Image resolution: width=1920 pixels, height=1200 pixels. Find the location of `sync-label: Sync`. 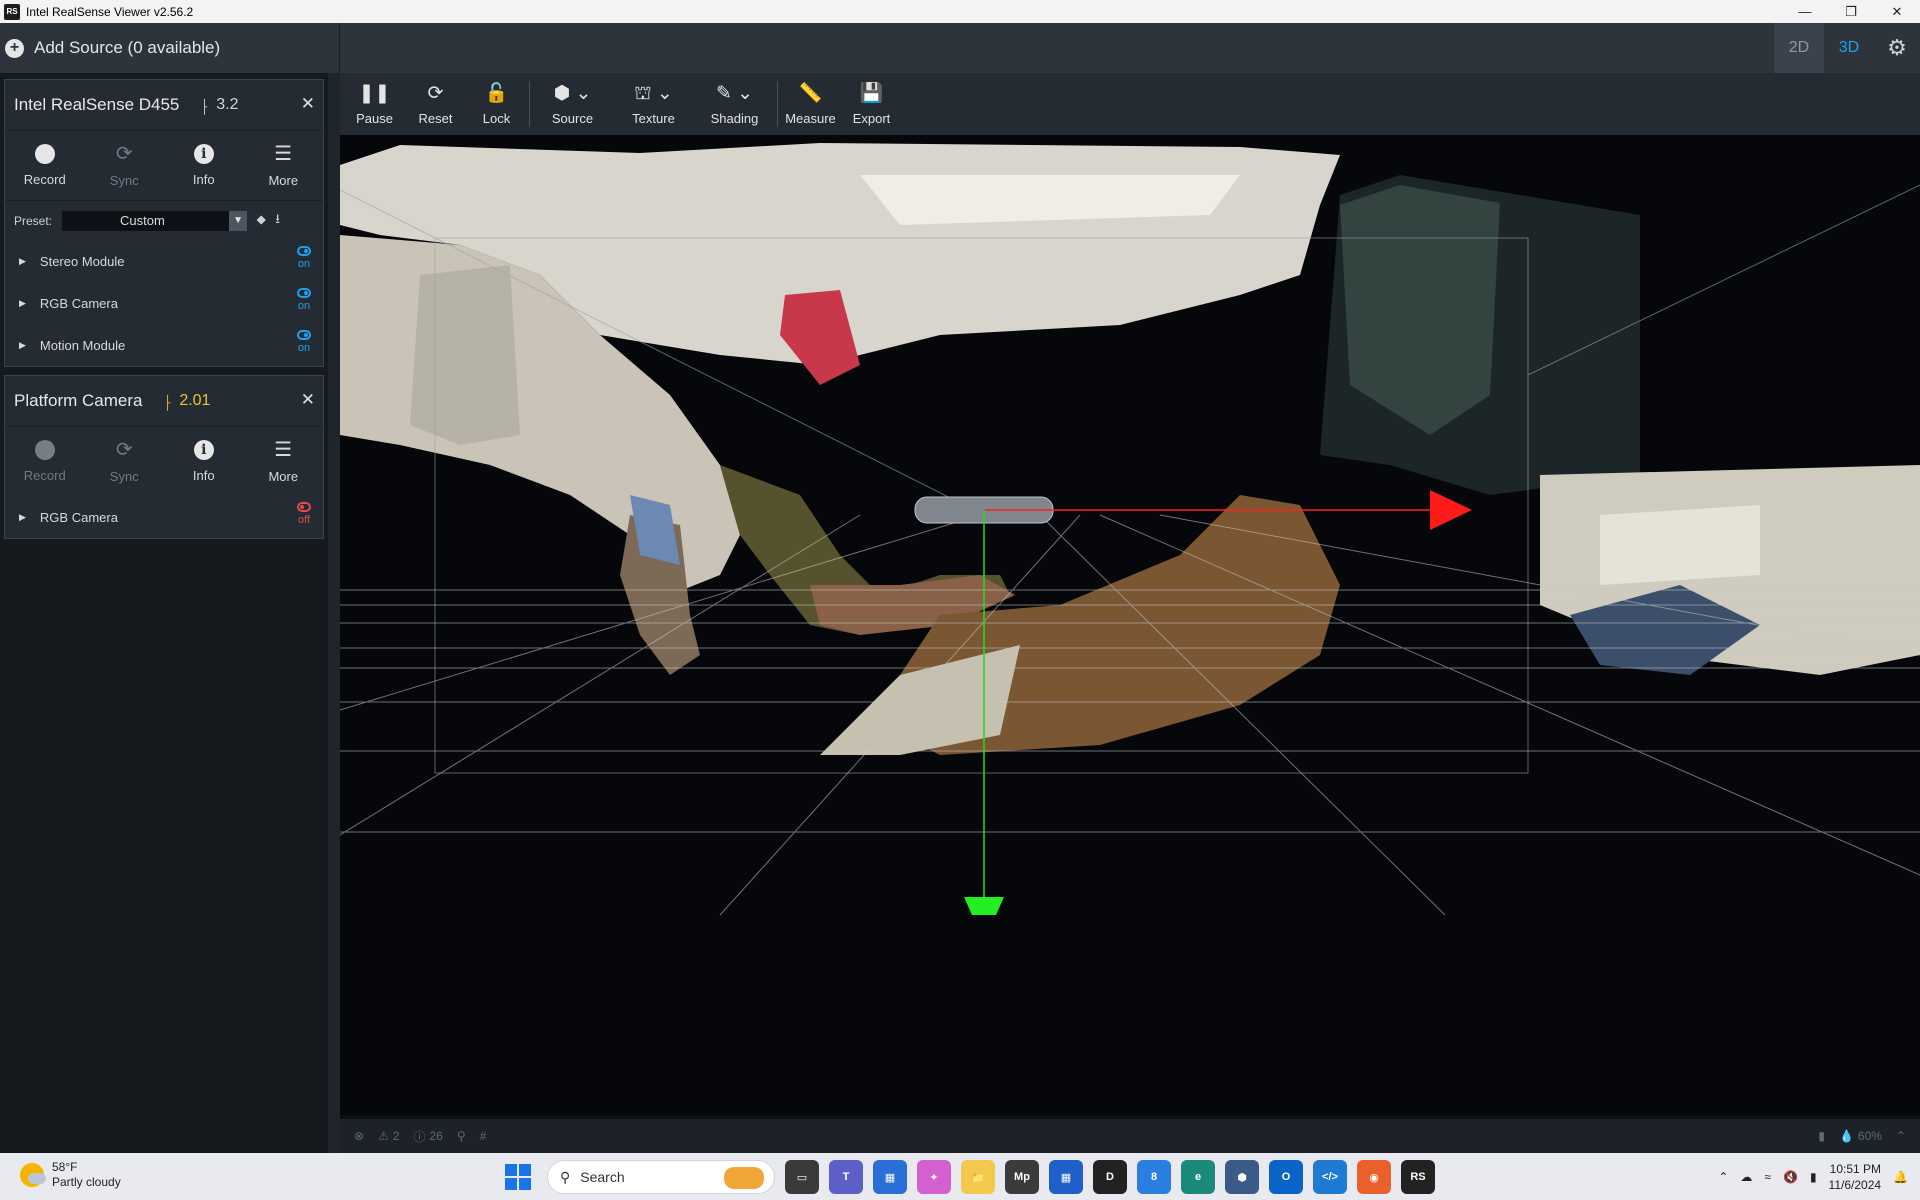

sync-label: Sync is located at coordinates (124, 180).